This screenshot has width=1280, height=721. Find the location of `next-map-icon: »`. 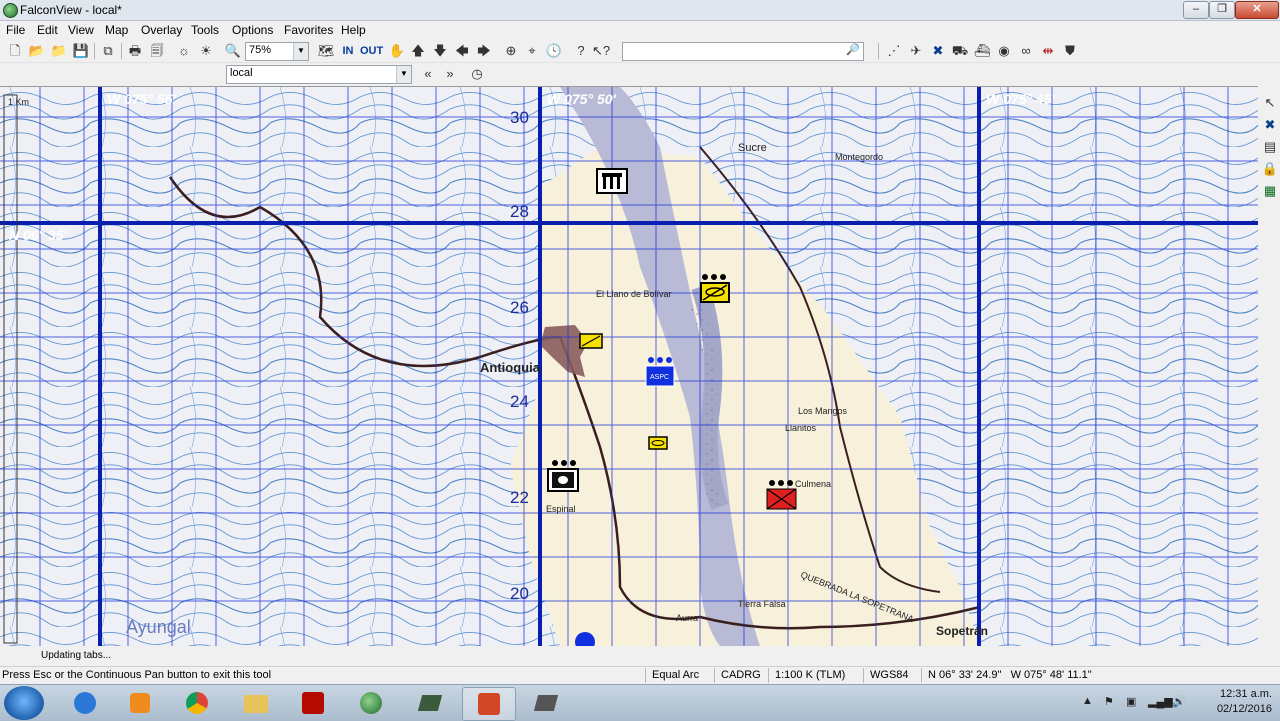

next-map-icon: » is located at coordinates (450, 74).